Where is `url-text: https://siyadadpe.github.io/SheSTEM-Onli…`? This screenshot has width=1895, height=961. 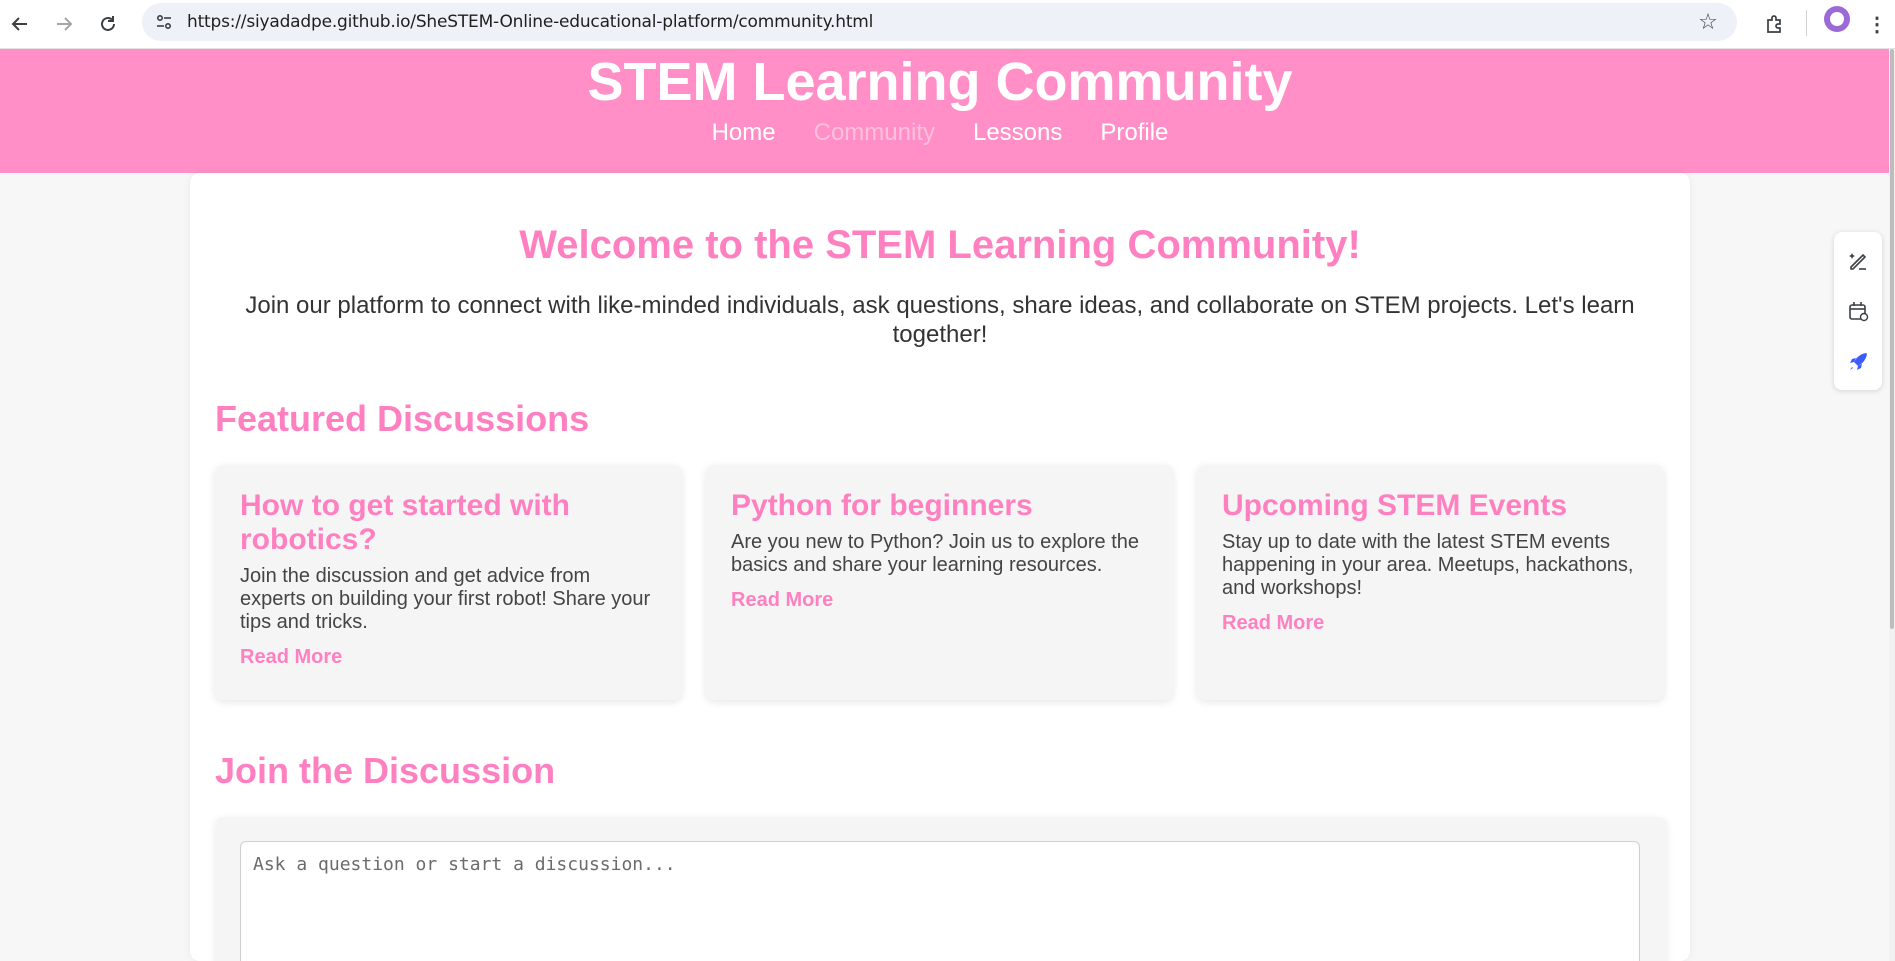 url-text: https://siyadadpe.github.io/SheSTEM-Onli… is located at coordinates (530, 22).